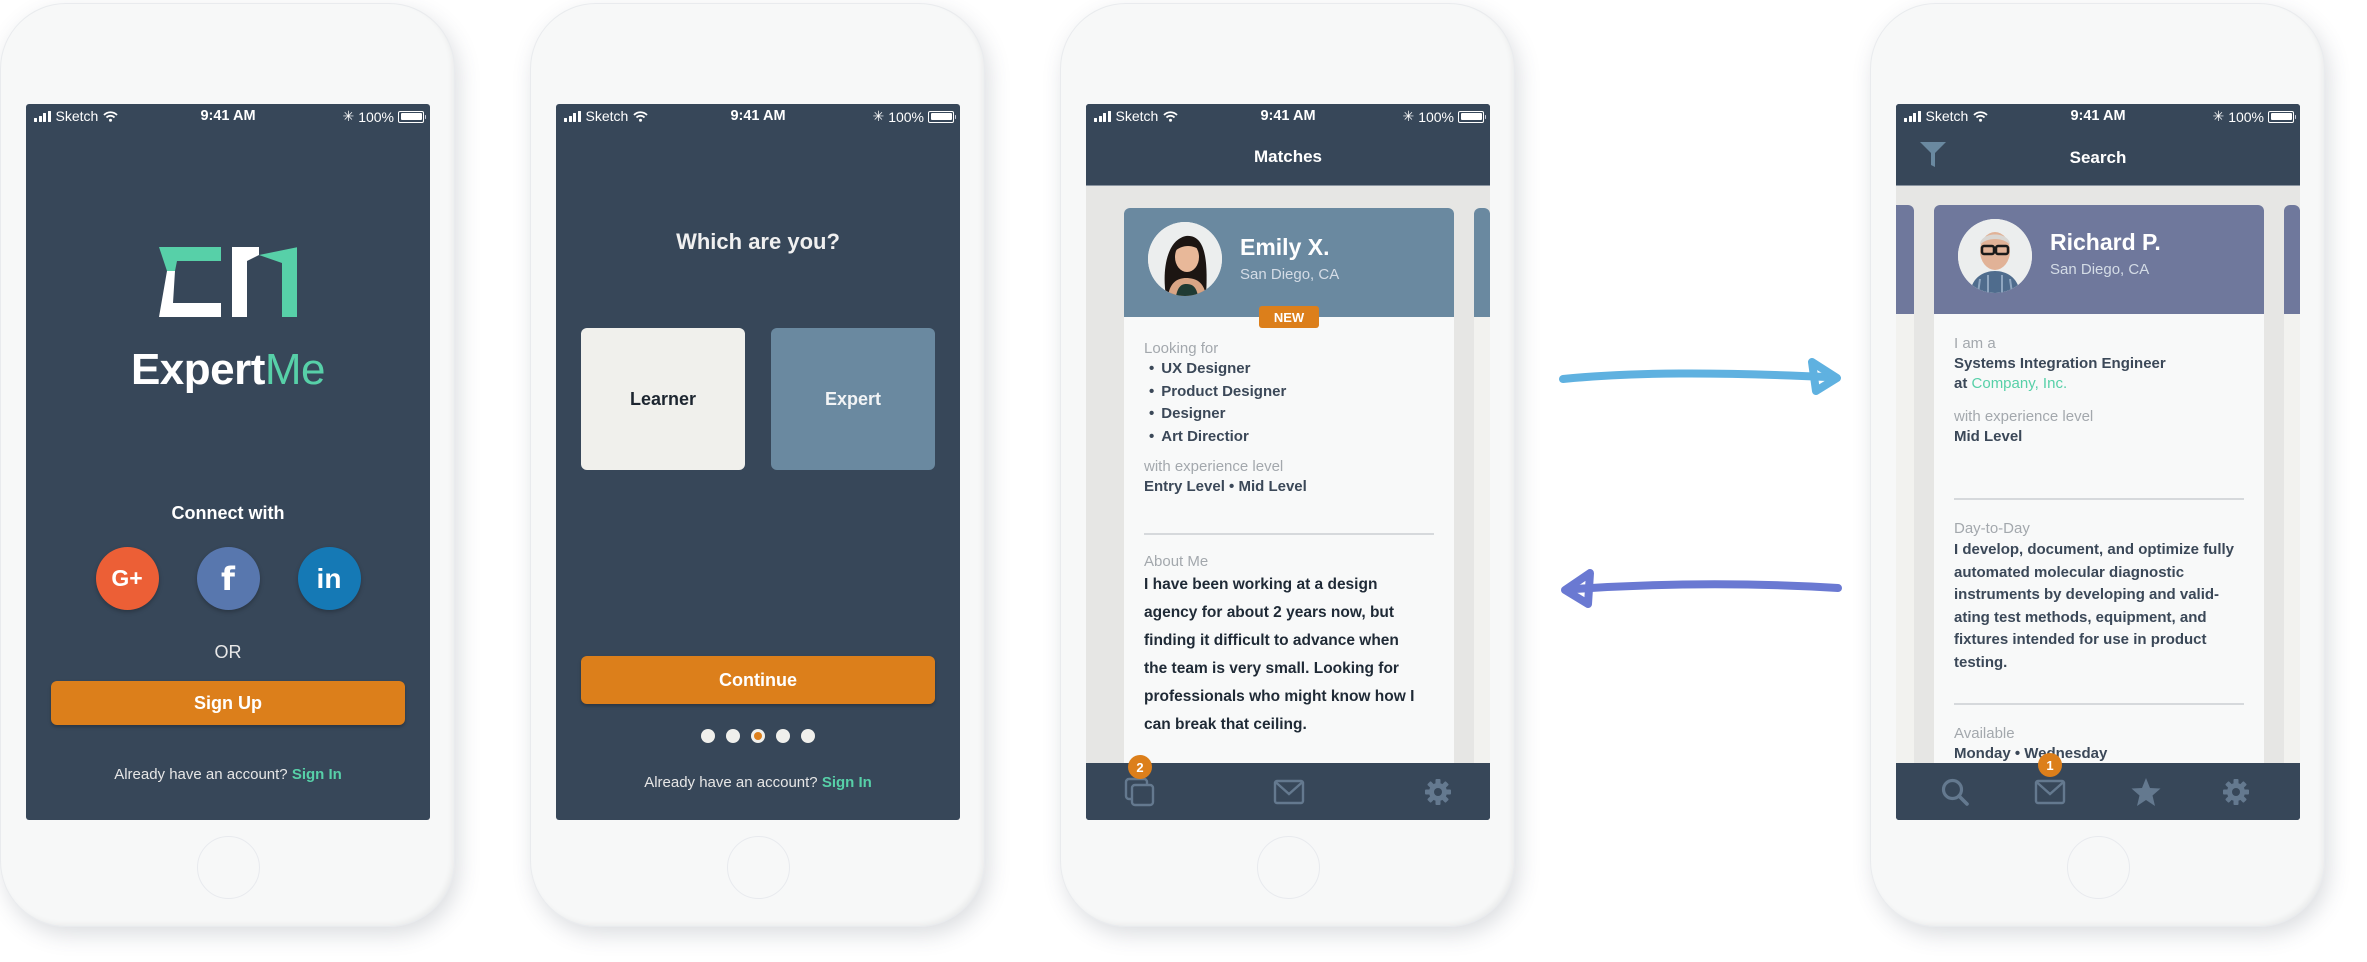  What do you see at coordinates (1961, 383) in the screenshot?
I see `company-prefix: at` at bounding box center [1961, 383].